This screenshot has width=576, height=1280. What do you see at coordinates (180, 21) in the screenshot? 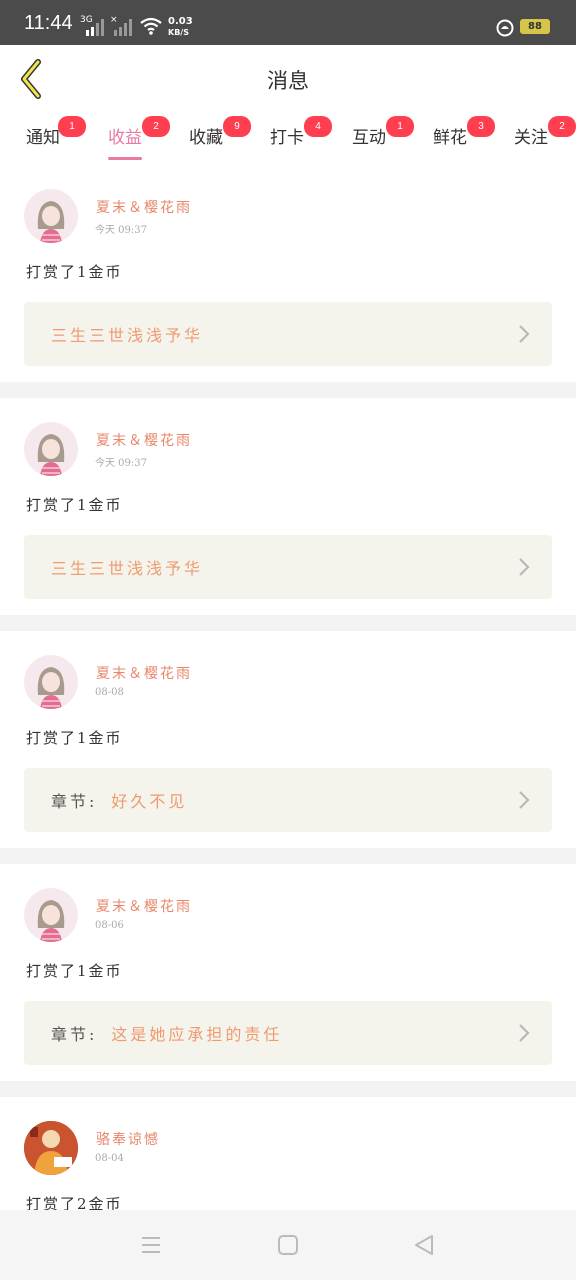
I see `net-speed-value: 0.03` at bounding box center [180, 21].